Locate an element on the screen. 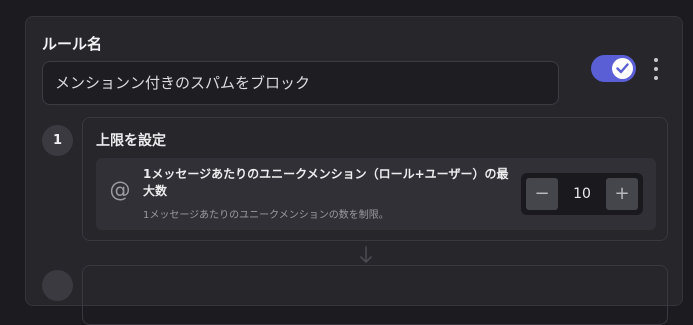 Image resolution: width=693 pixels, height=325 pixels. step-title: 上限を設定 is located at coordinates (131, 141).